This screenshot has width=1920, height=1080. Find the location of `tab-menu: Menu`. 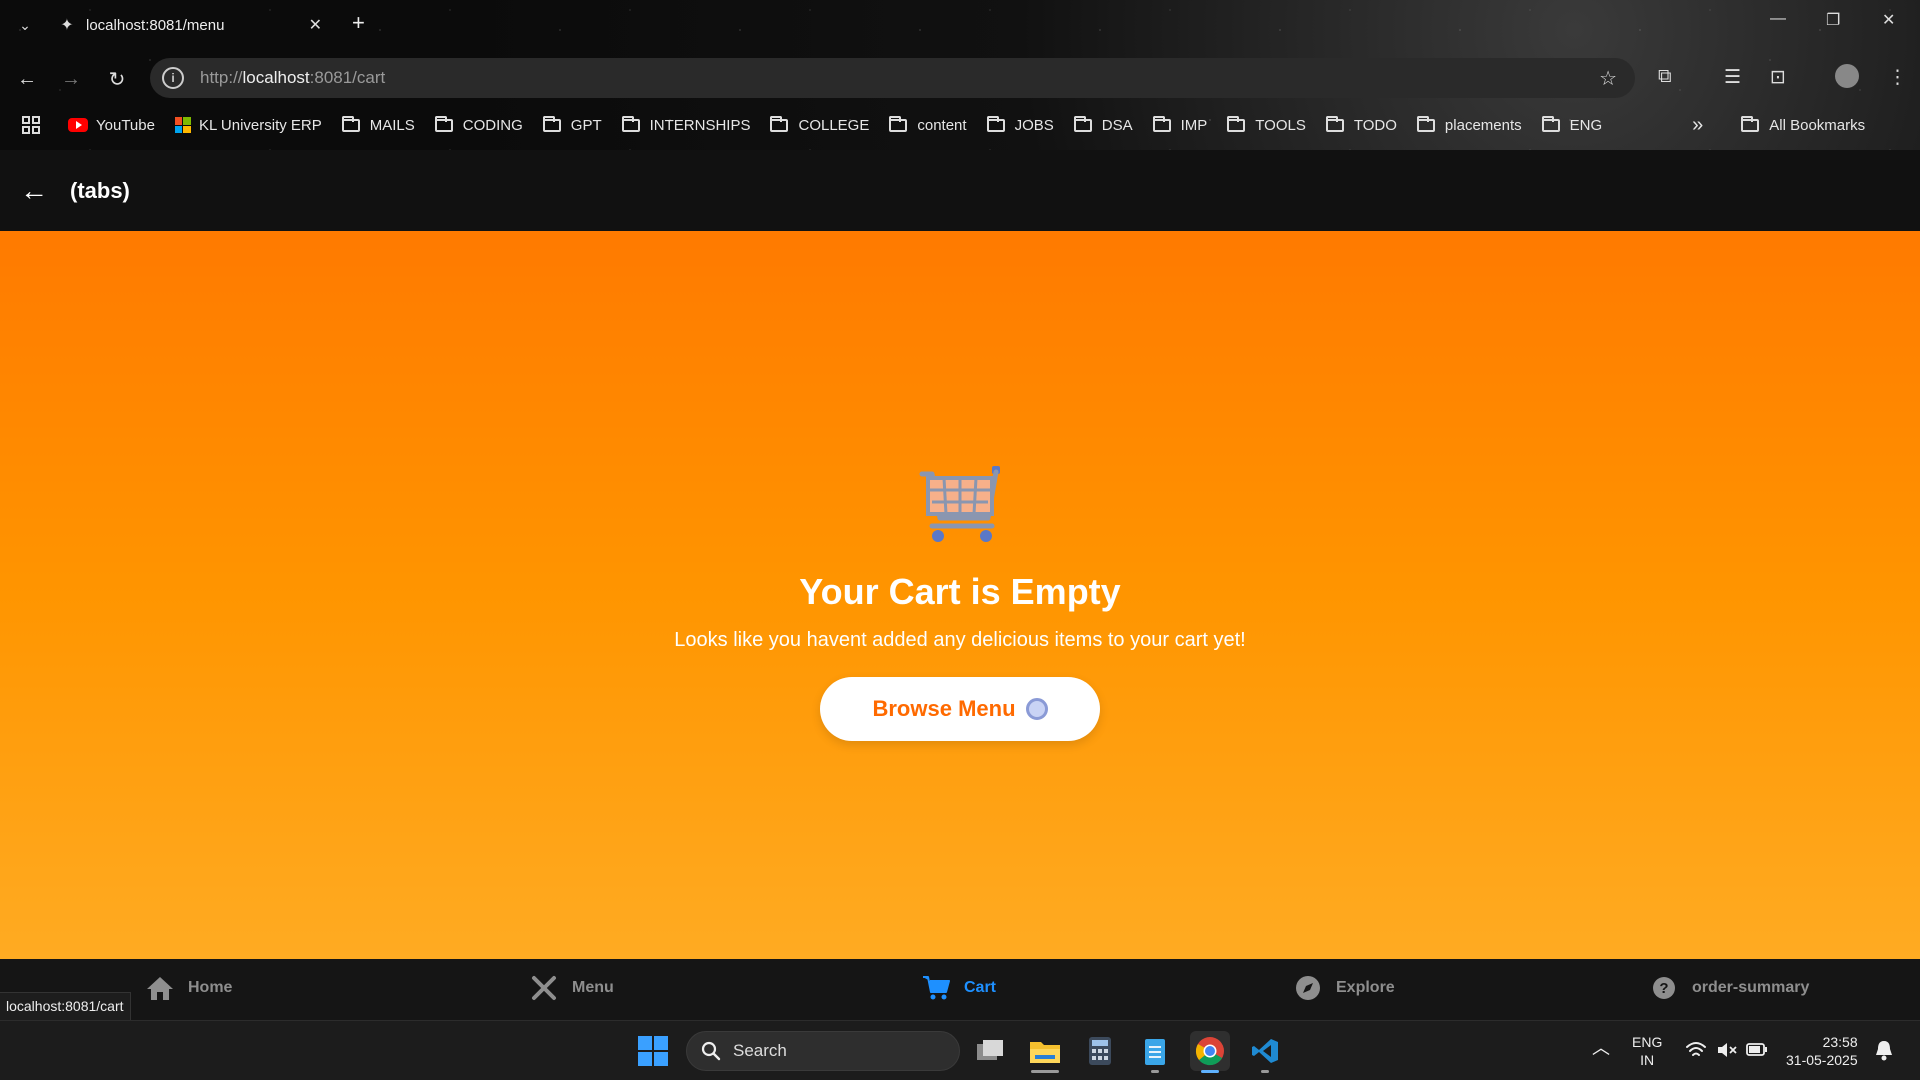

tab-menu: Menu is located at coordinates (572, 988).